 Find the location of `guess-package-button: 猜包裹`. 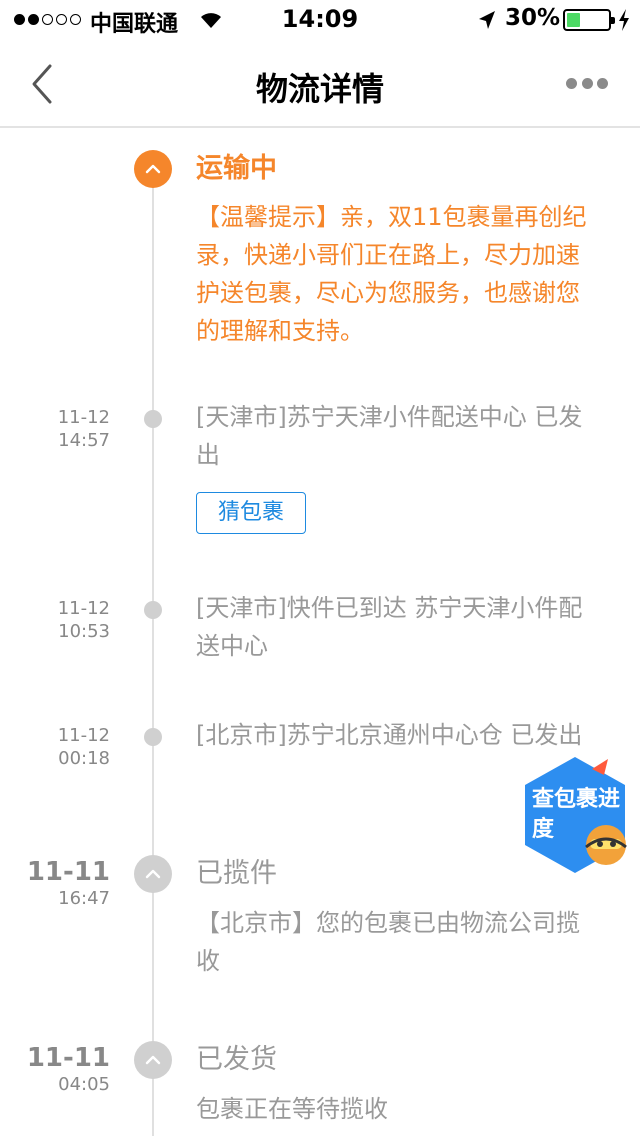

guess-package-button: 猜包裹 is located at coordinates (251, 513).